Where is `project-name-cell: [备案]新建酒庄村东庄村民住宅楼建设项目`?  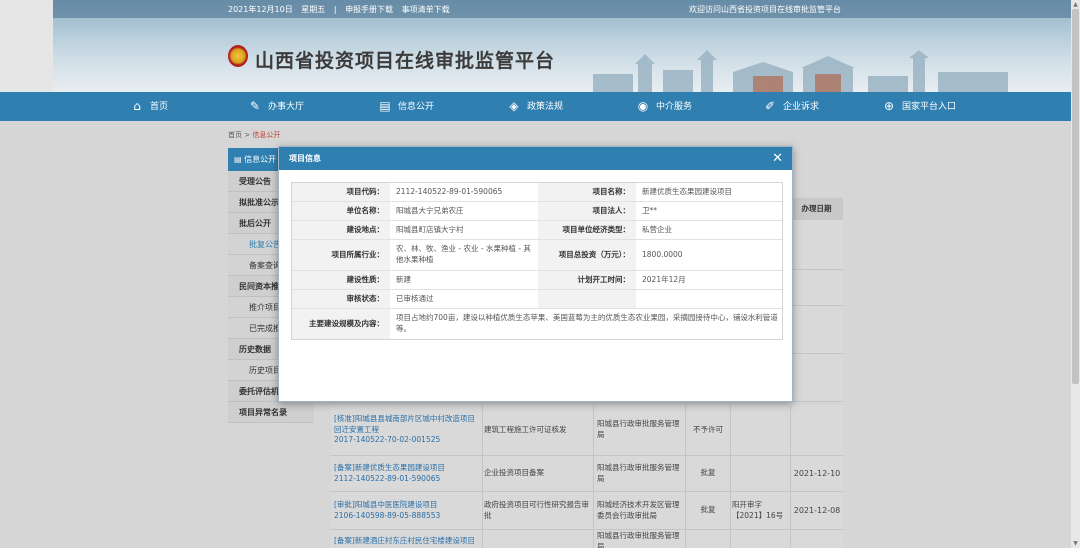
project-name-cell: [备案]新建酒庄村东庄村民住宅楼建设项目 is located at coordinates (408, 539).